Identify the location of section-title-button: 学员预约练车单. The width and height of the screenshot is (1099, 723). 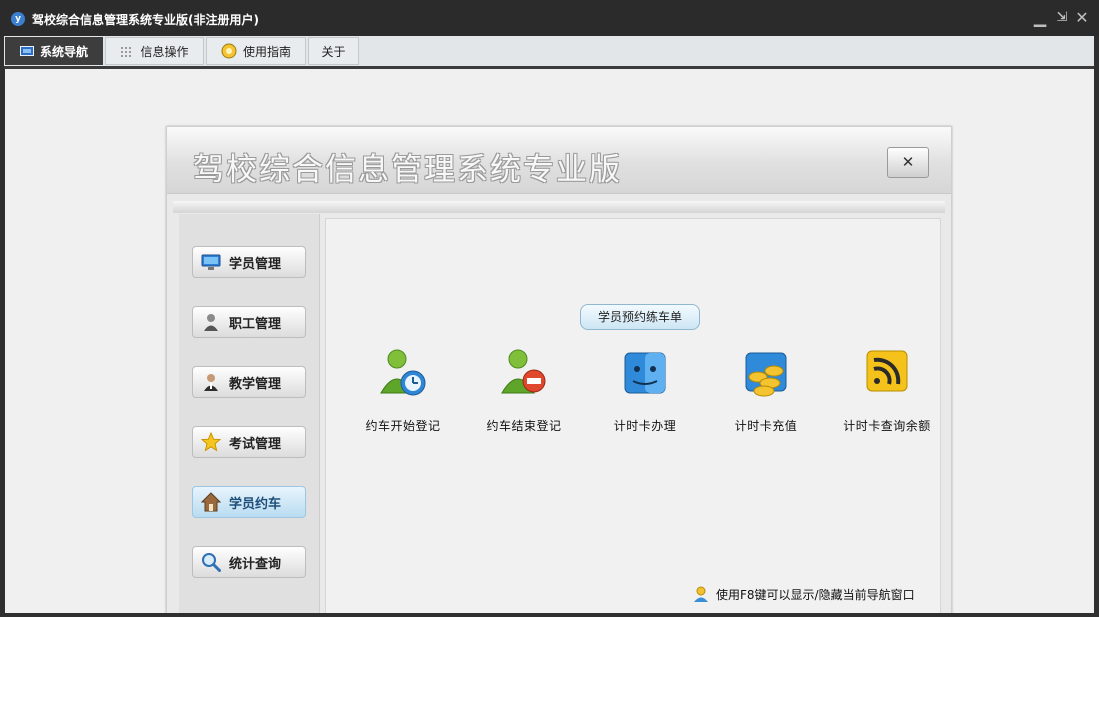
(640, 317).